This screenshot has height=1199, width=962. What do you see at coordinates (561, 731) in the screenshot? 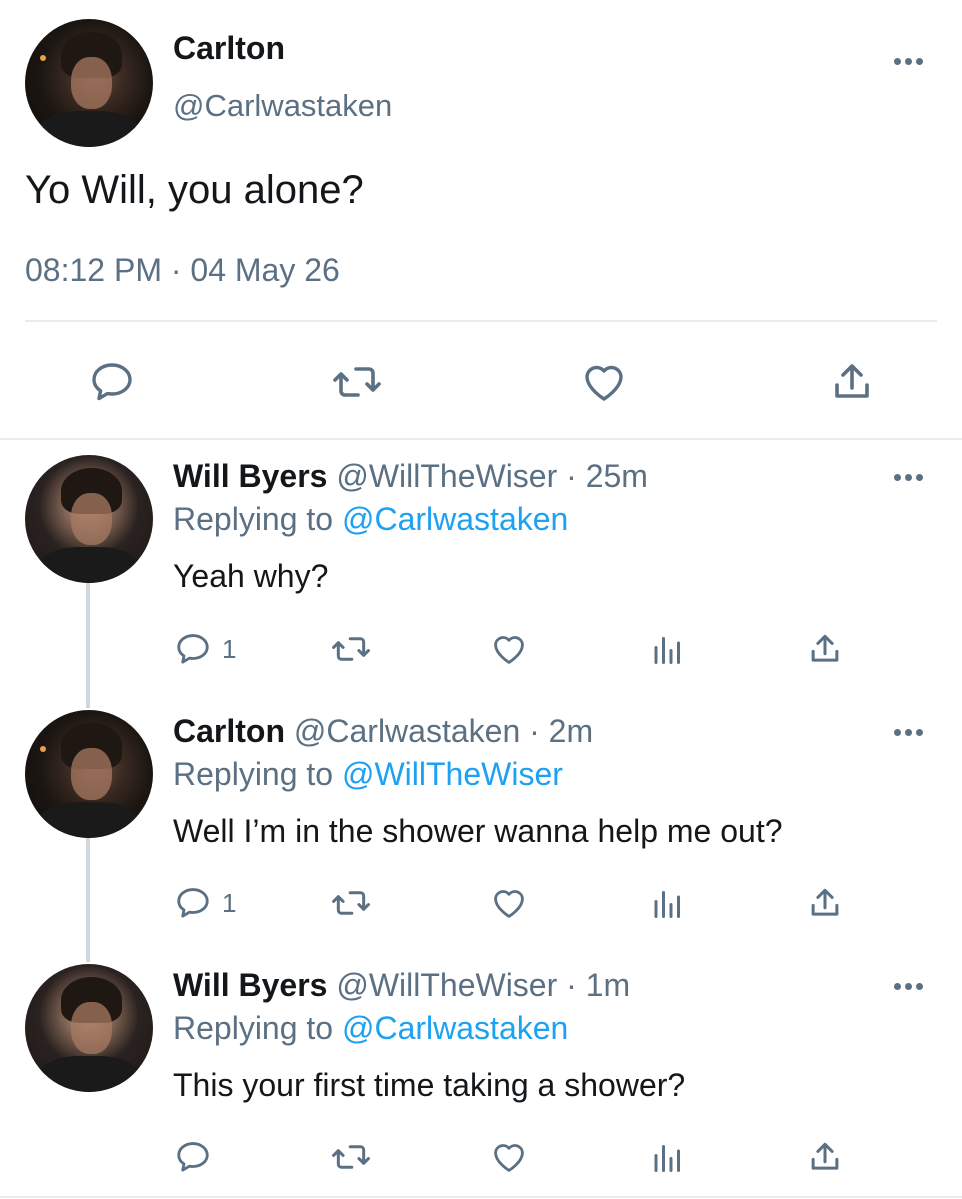
I see `reply-time: · 2m` at bounding box center [561, 731].